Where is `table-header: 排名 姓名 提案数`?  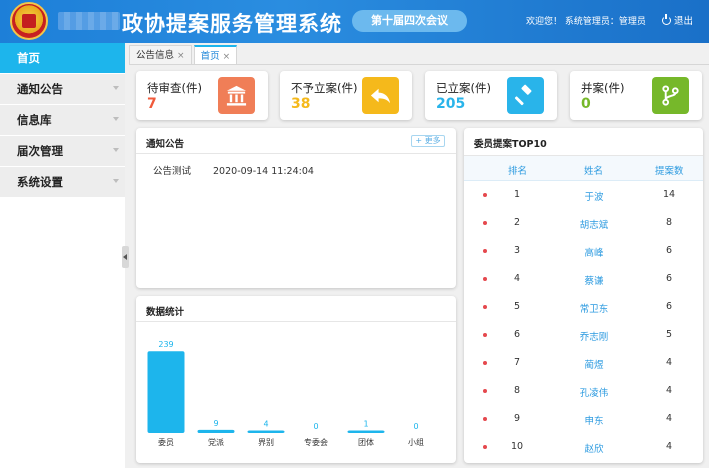
table-header: 排名 姓名 提案数 is located at coordinates (583, 168).